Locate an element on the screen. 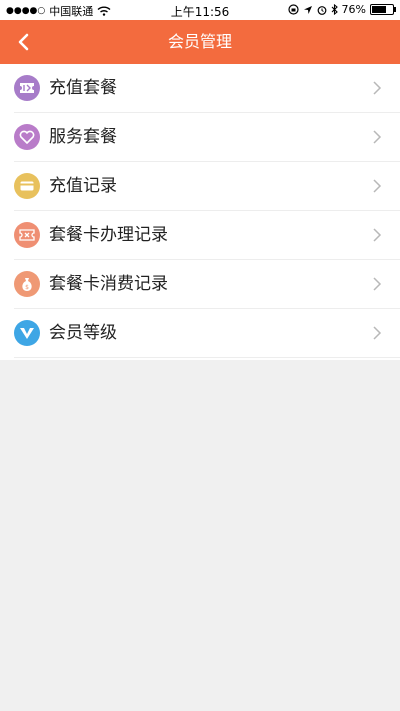 This screenshot has width=400, height=711. menu-item-label: 服务套餐 is located at coordinates (83, 137).